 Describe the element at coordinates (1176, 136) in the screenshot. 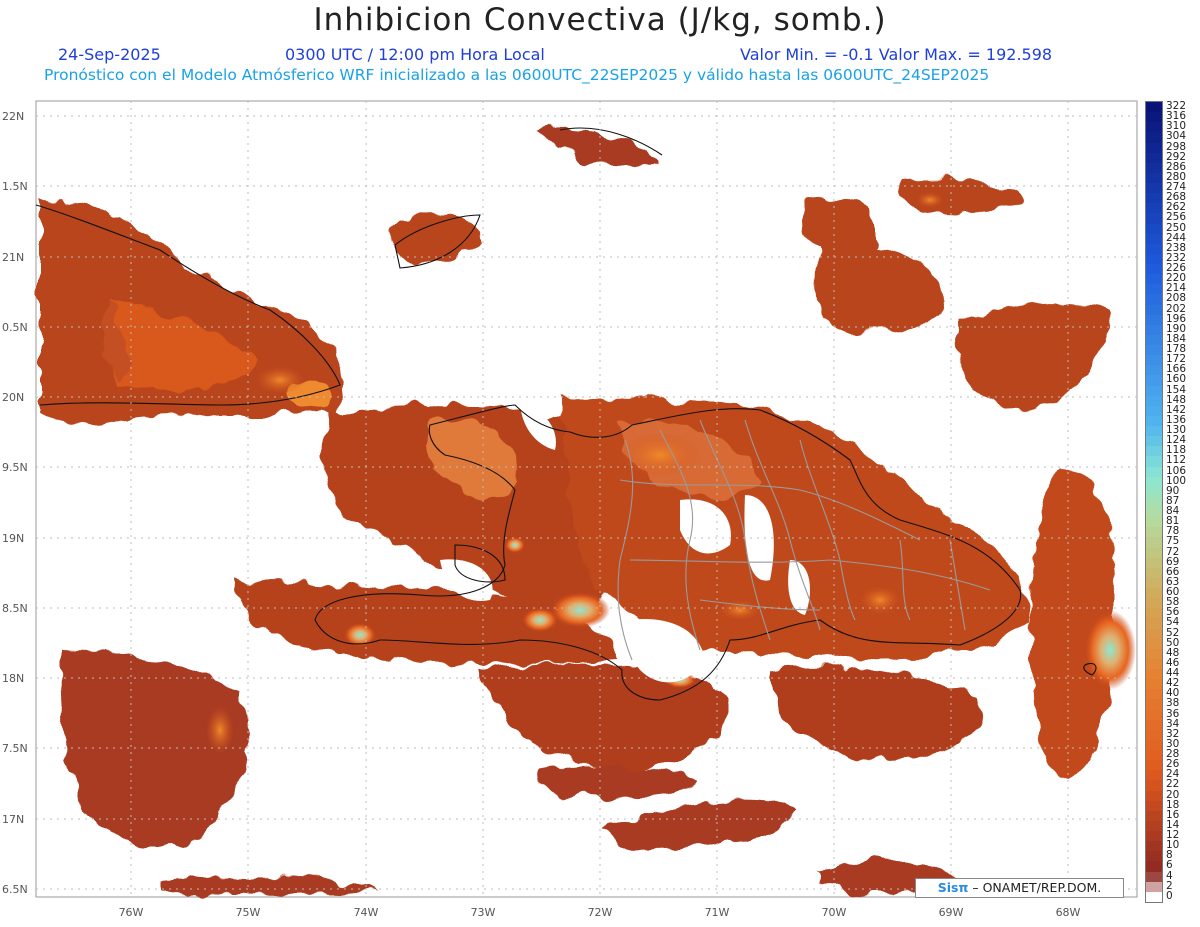

I see `colorbar-label: 304` at that location.